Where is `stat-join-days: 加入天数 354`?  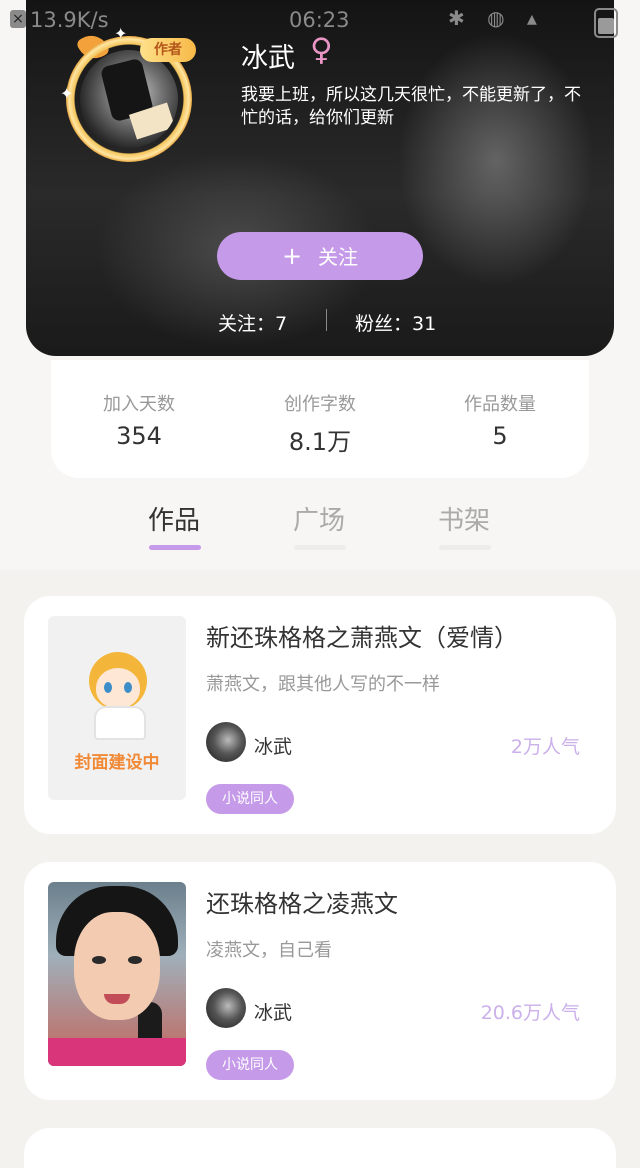
stat-join-days: 加入天数 354 is located at coordinates (139, 420).